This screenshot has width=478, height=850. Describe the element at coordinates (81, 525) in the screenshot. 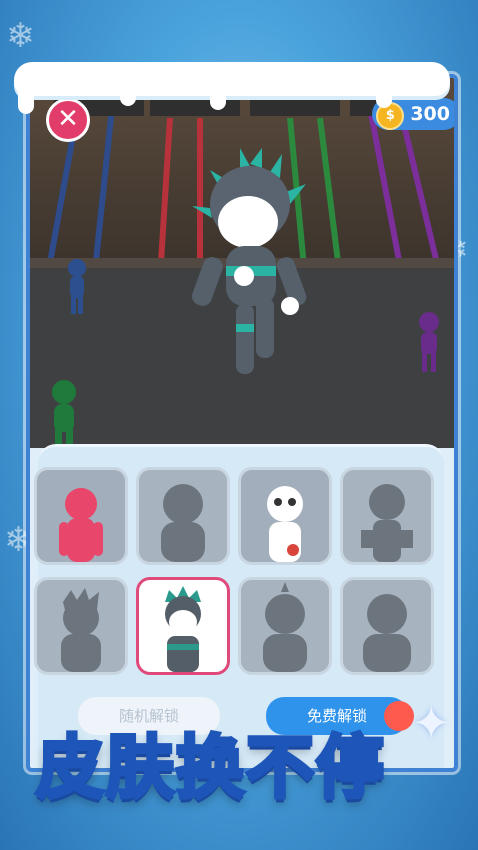

I see `pink-figure-icon` at that location.